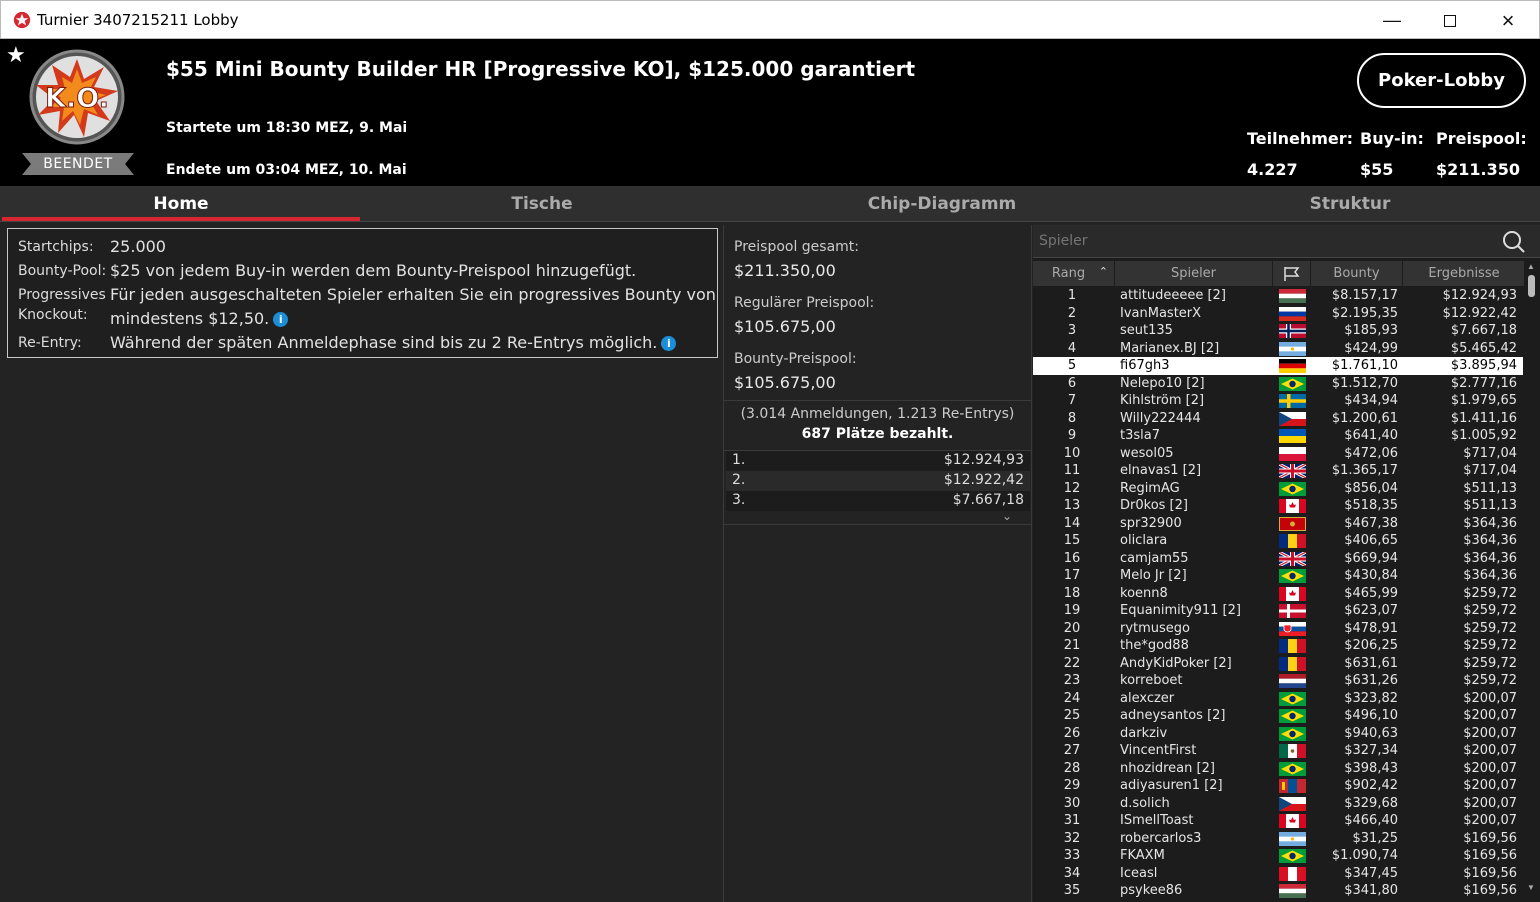  I want to click on player-row: 34 Iceasl $347,45 $169,56, so click(1278, 874).